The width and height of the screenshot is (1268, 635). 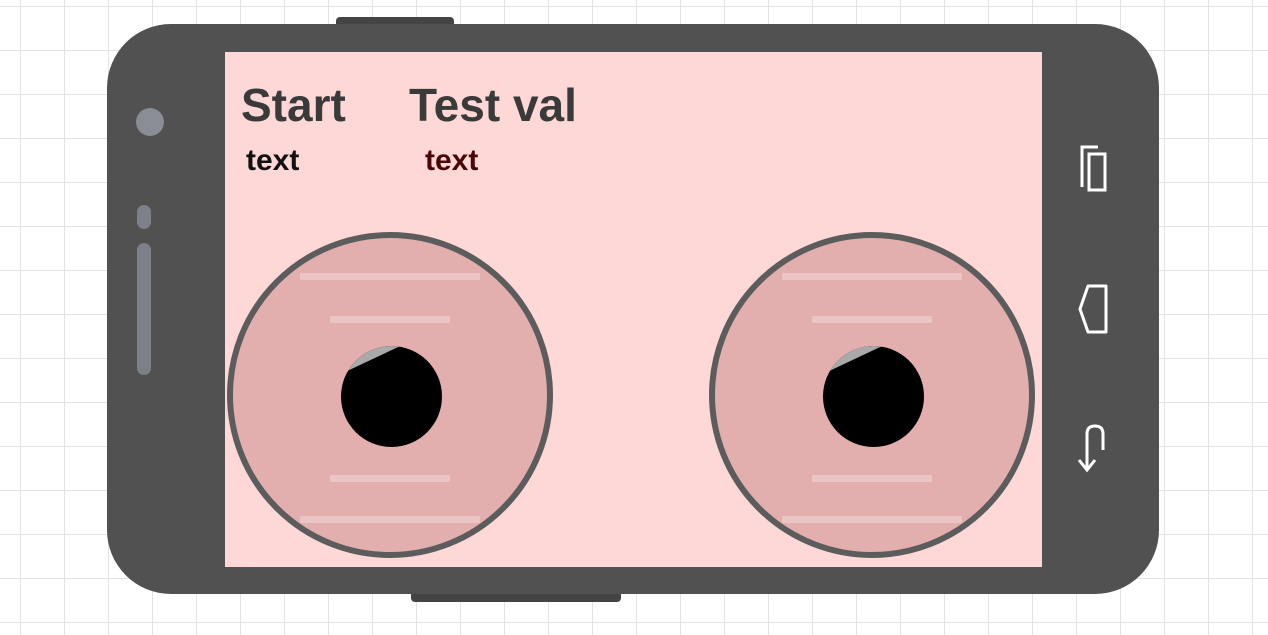 I want to click on back-icon, so click(x=1094, y=452).